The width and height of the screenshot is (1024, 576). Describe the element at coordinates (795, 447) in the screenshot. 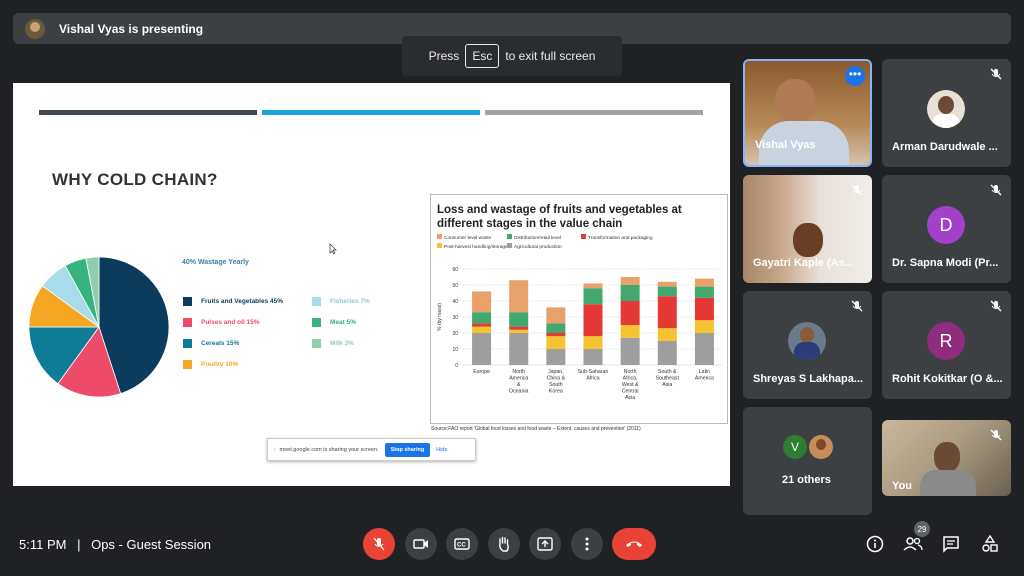

I see `avatar: V` at that location.